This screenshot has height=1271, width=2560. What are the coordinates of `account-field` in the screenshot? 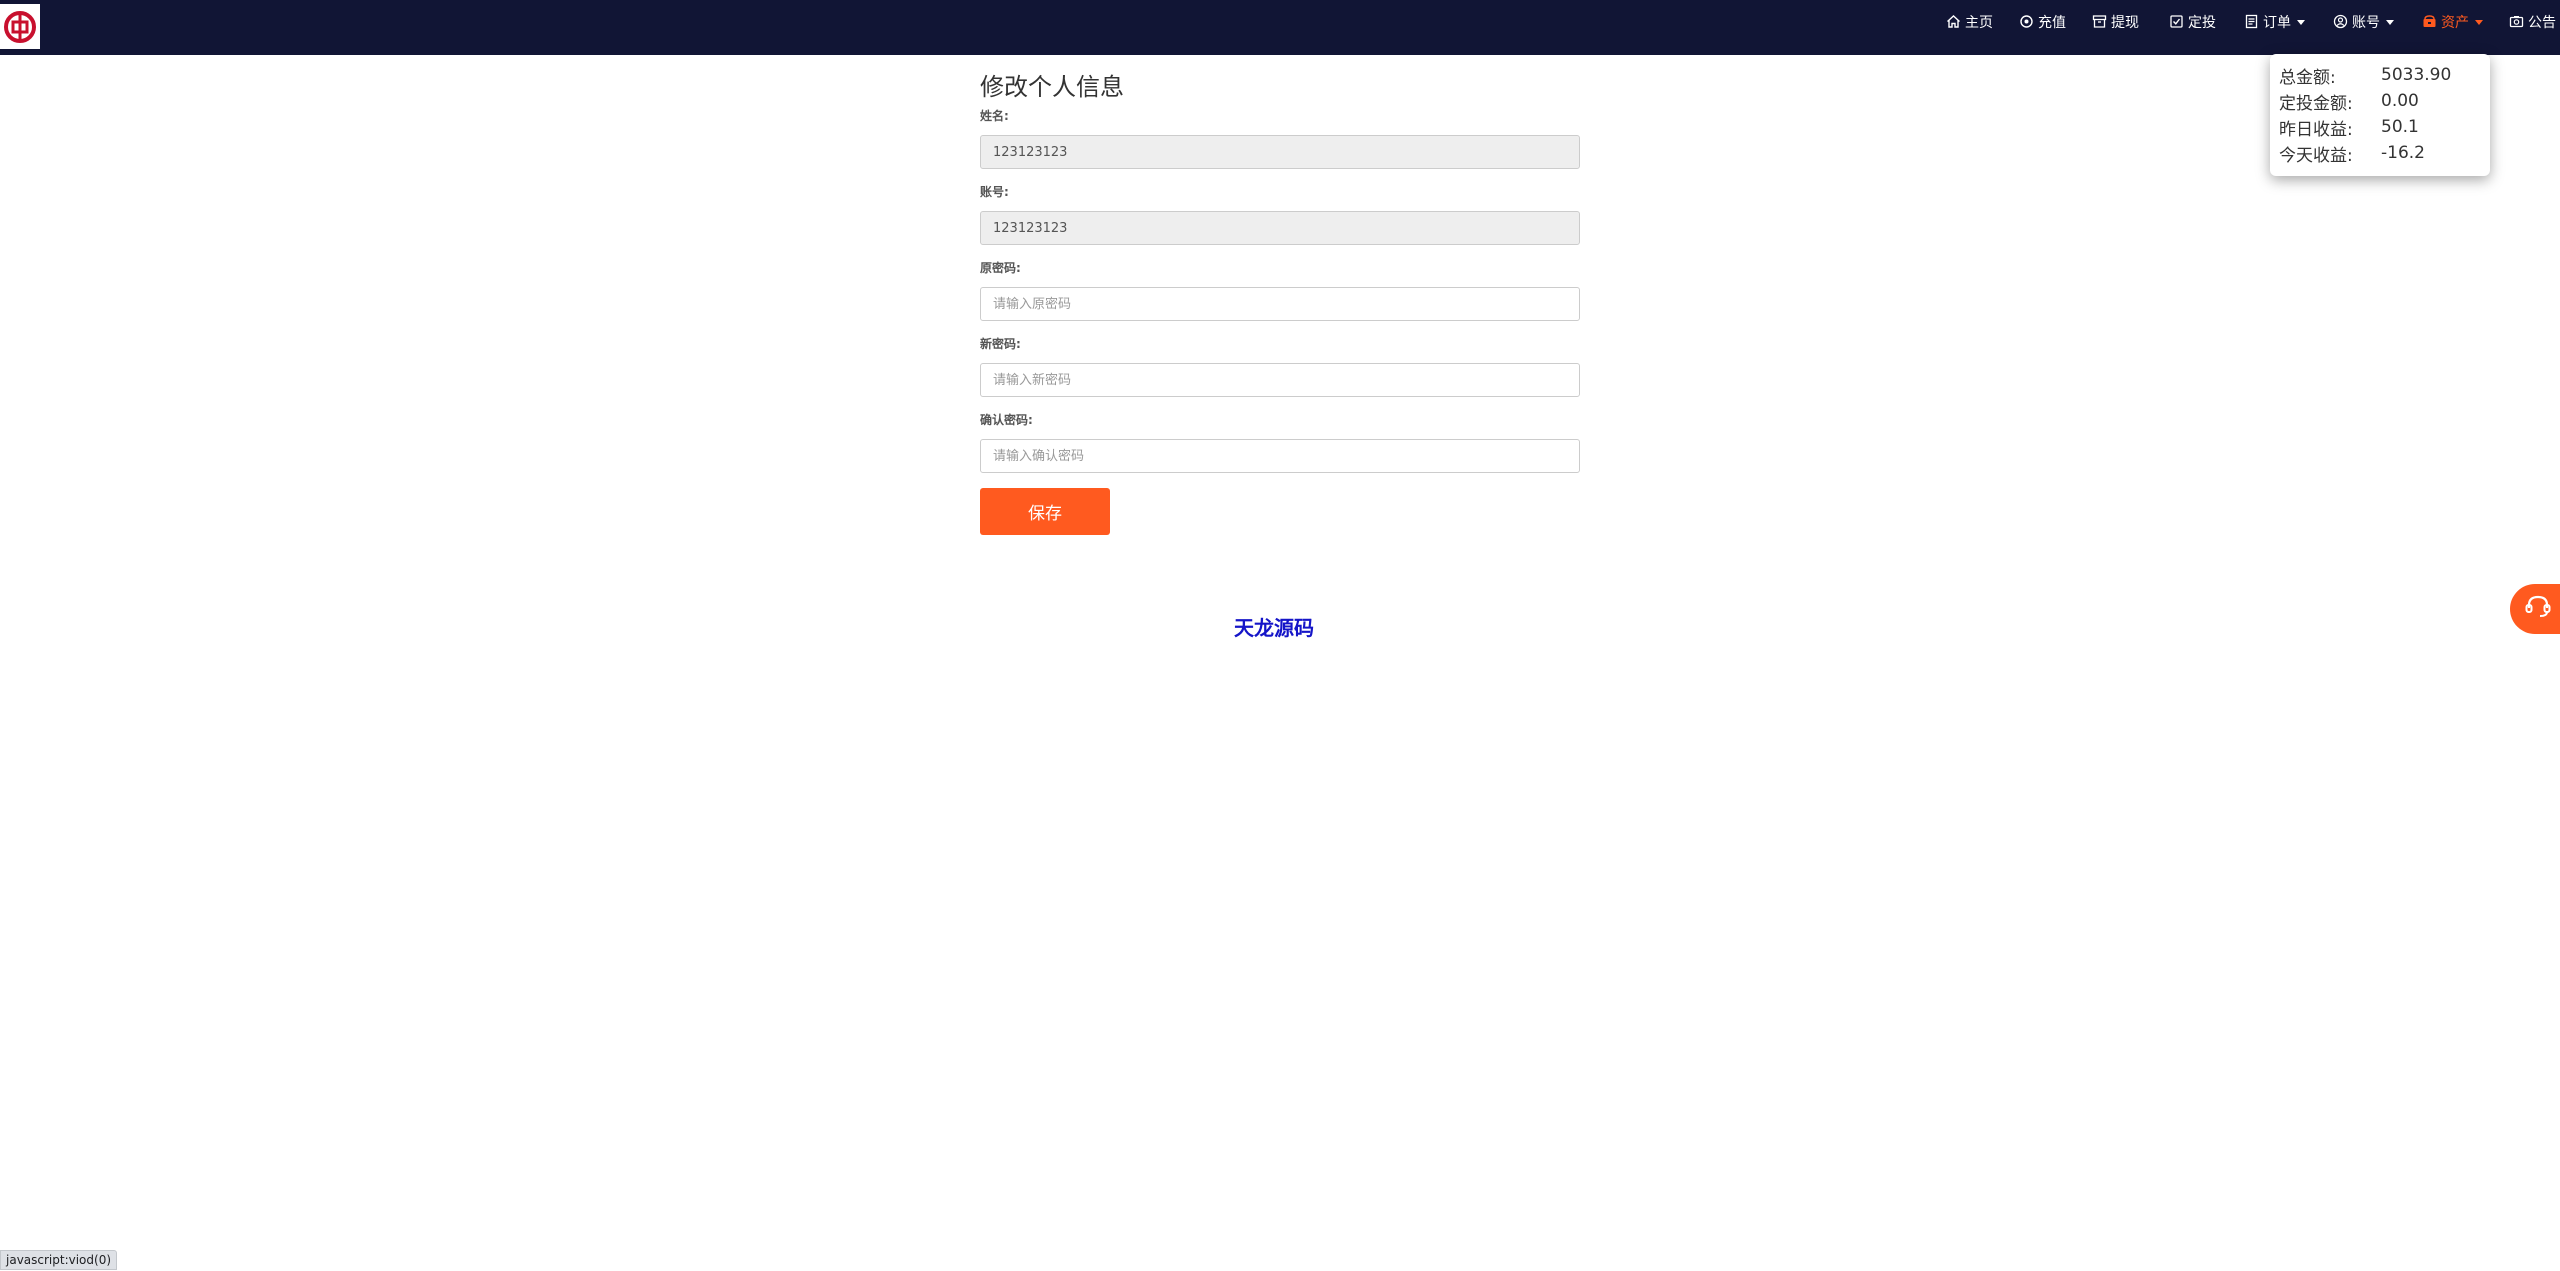 It's located at (1280, 228).